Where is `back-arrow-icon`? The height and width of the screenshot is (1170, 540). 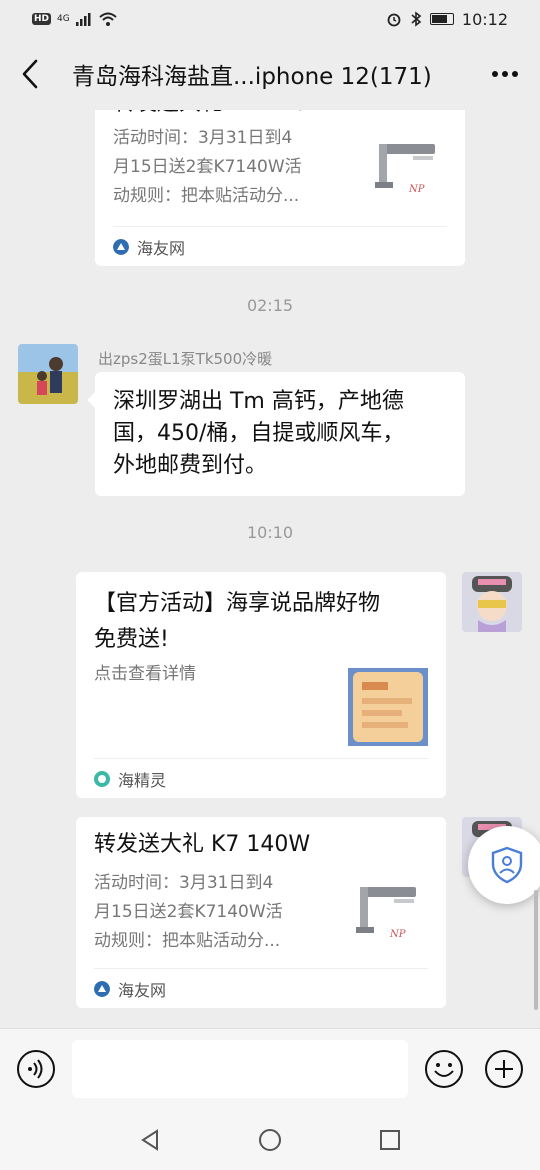
back-arrow-icon is located at coordinates (30, 74).